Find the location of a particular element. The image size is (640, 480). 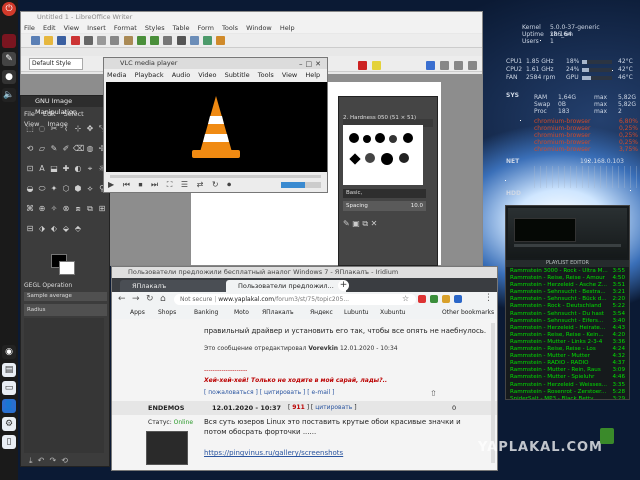

ellipse-select-tool-icon: ◌ is located at coordinates (42, 129).